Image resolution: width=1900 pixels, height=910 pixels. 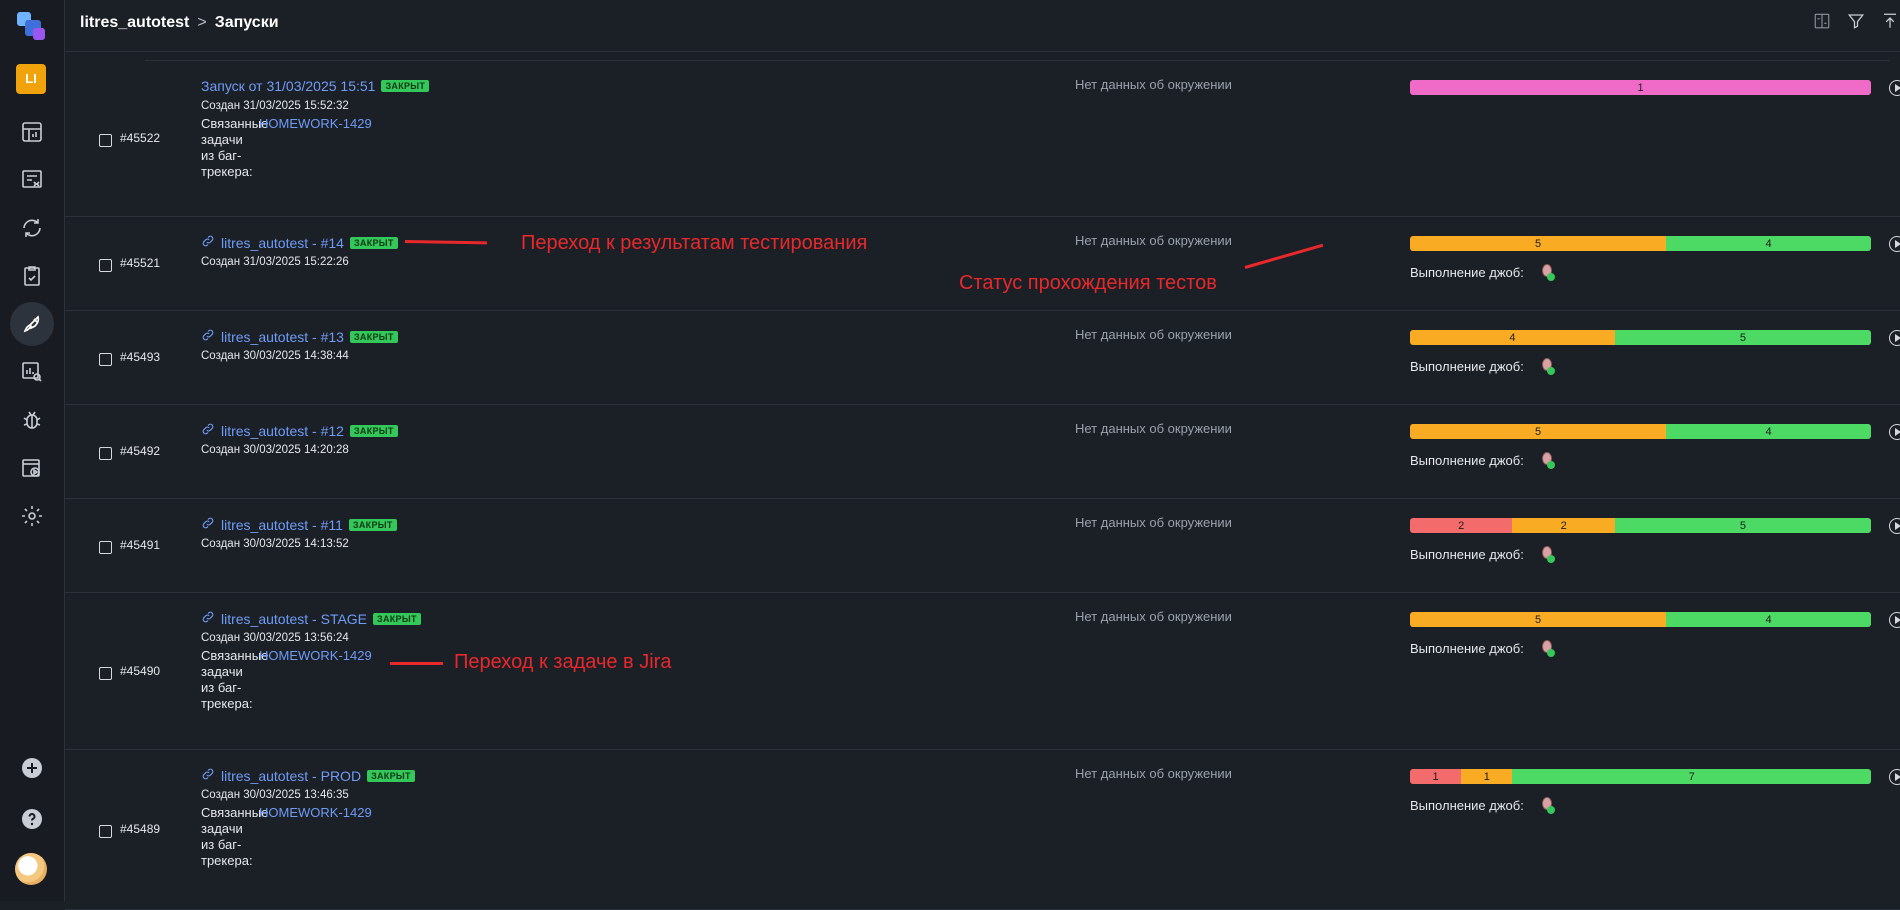 What do you see at coordinates (31, 79) in the screenshot?
I see `project-avatar: LI` at bounding box center [31, 79].